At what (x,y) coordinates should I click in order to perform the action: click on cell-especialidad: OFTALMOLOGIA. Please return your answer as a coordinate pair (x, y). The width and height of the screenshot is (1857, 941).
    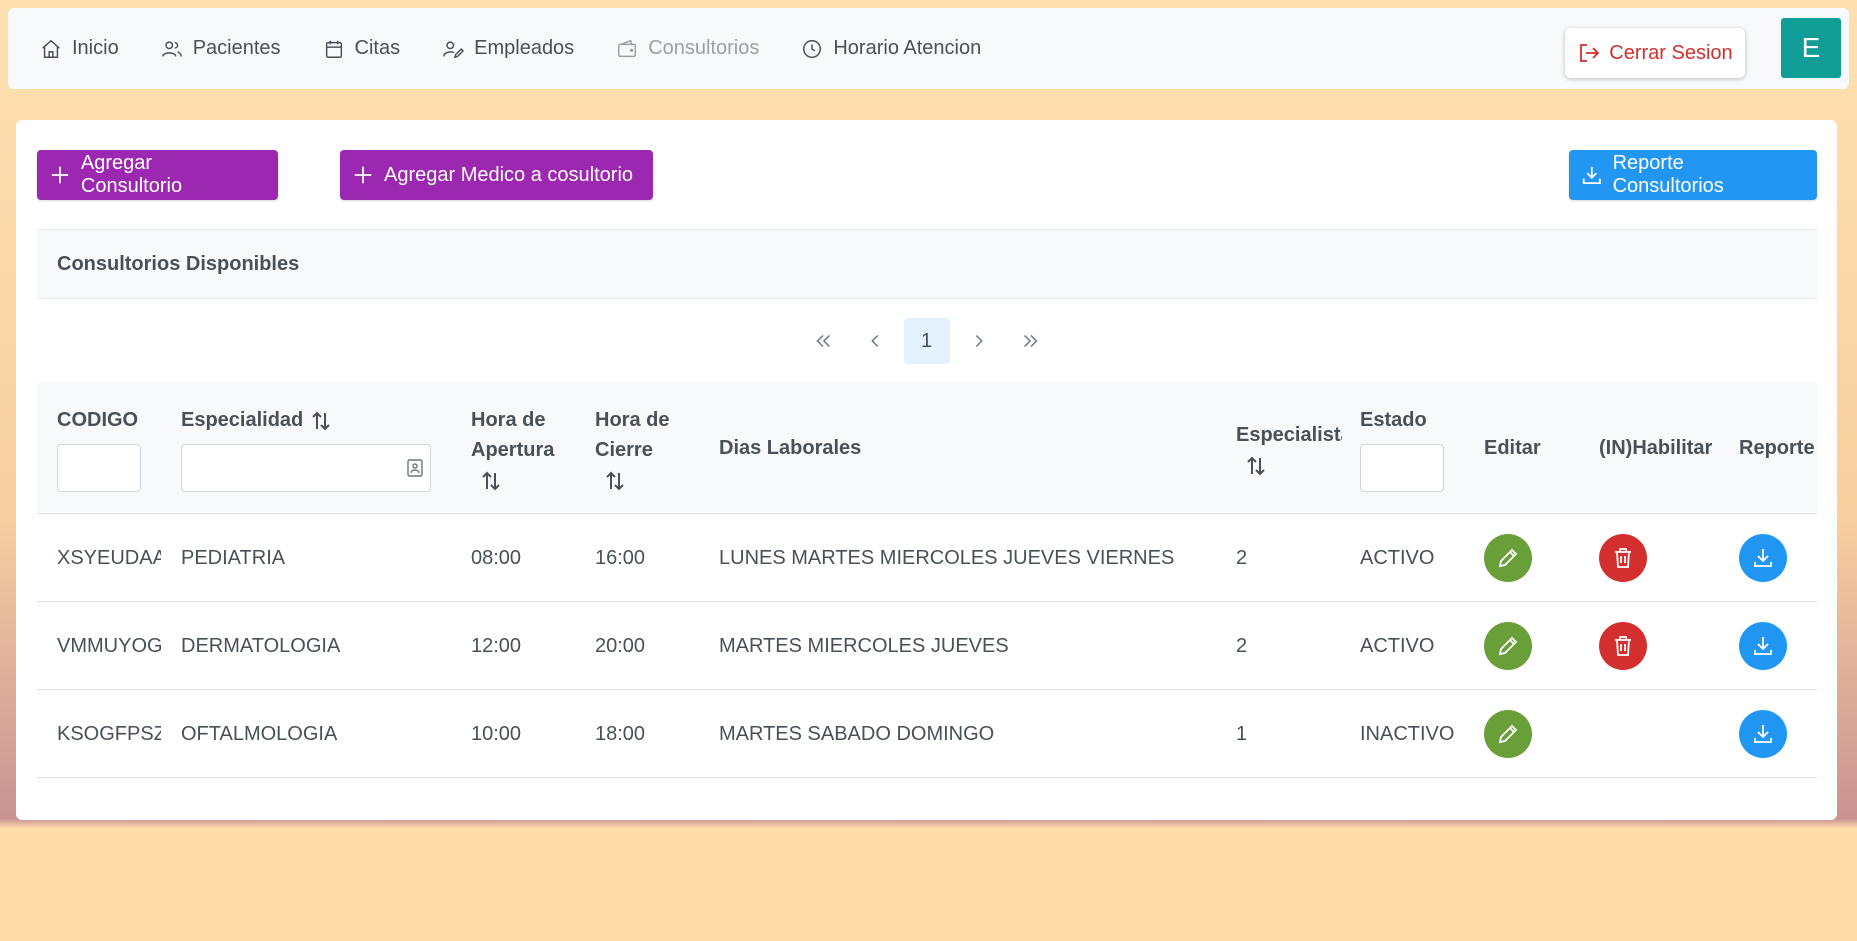
    Looking at the image, I should click on (259, 733).